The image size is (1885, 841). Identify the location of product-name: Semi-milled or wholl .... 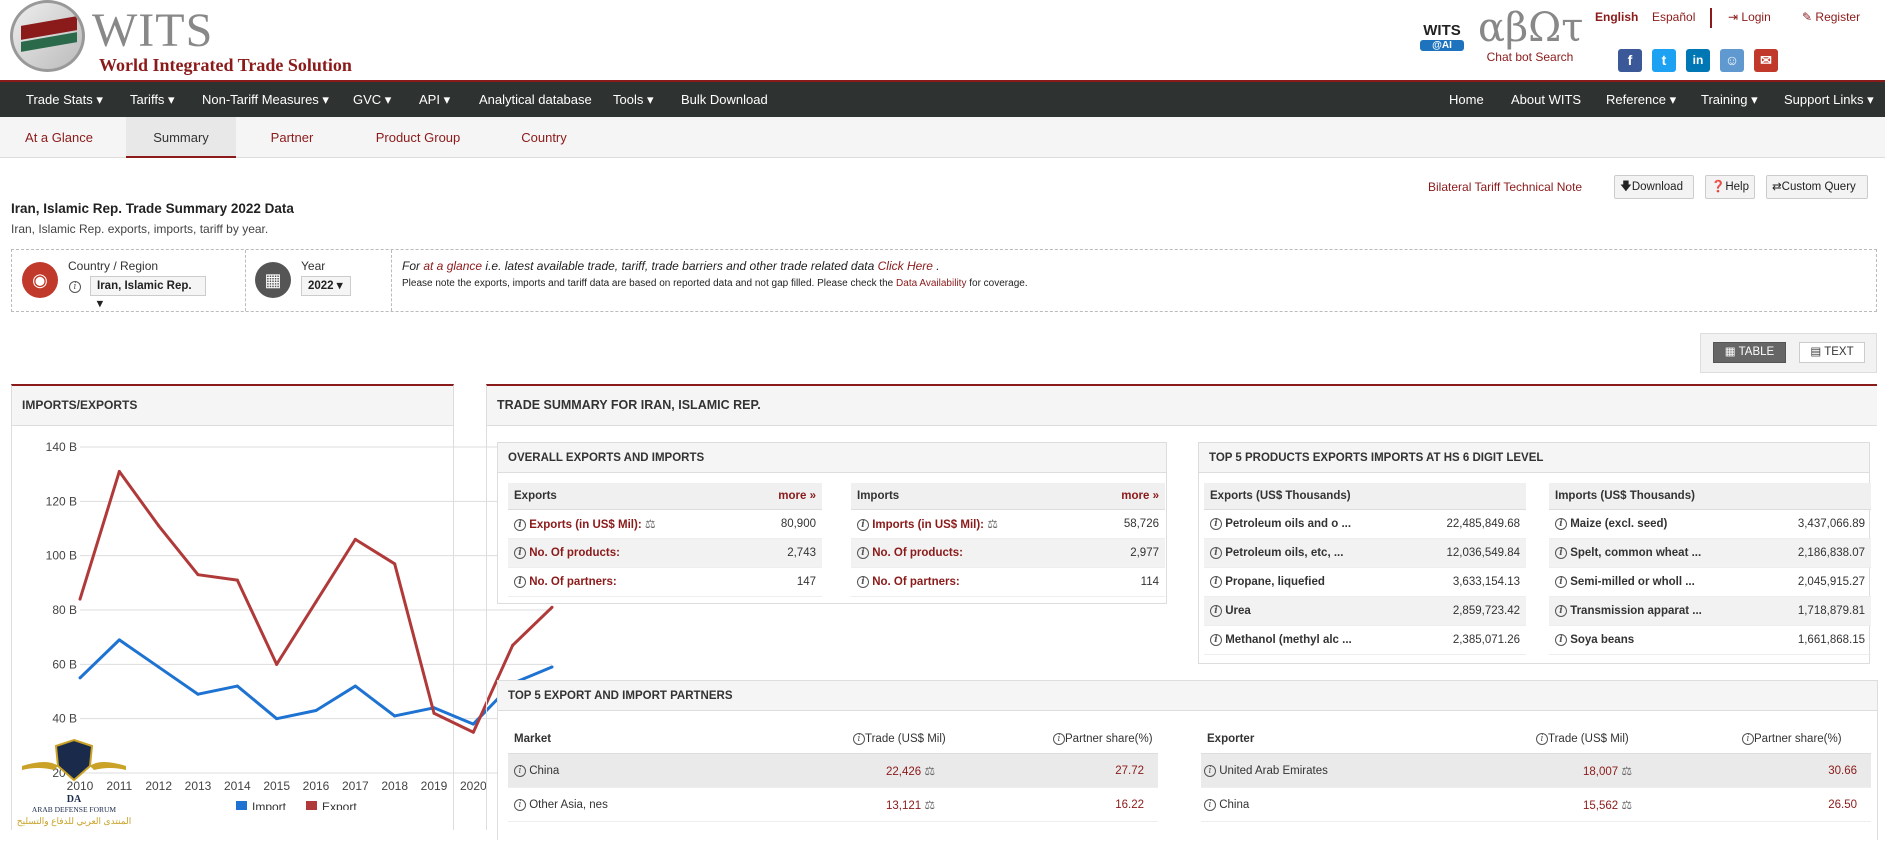
(1631, 582).